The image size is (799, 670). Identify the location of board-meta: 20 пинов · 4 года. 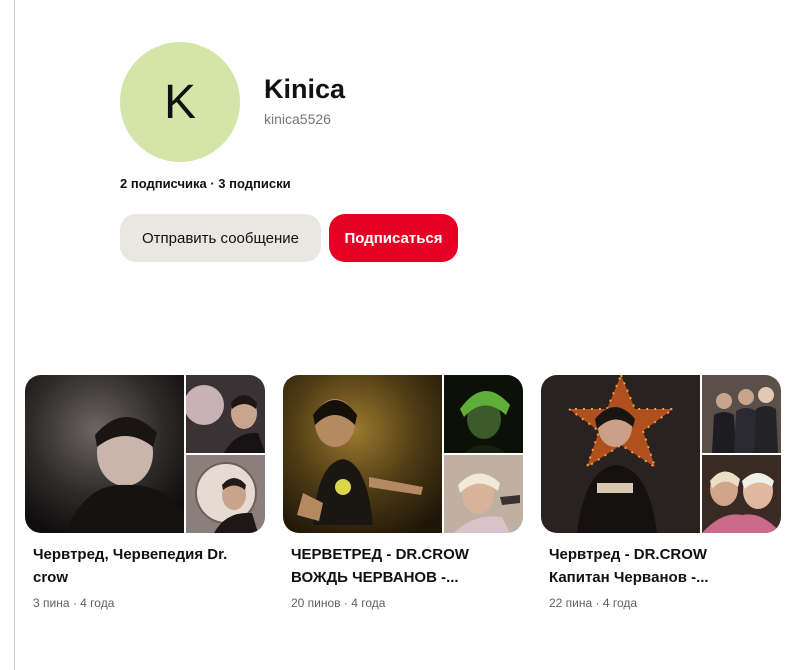
(338, 603).